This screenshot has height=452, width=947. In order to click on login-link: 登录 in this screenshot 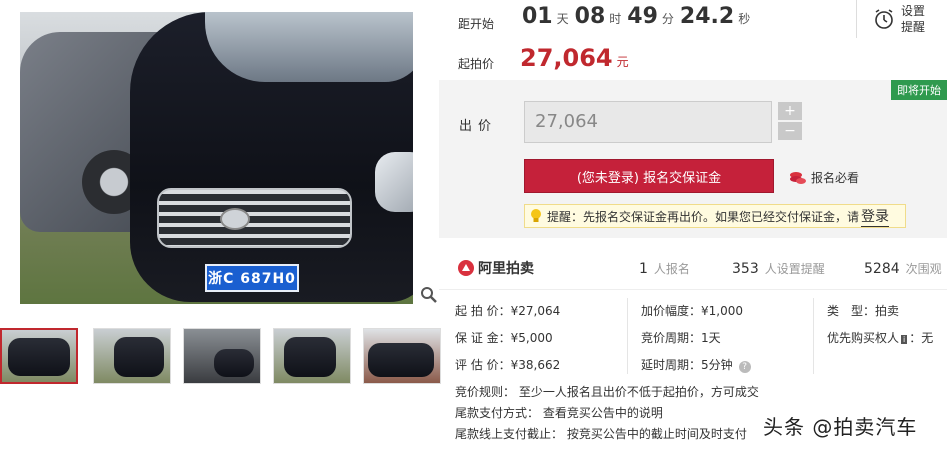, I will do `click(875, 216)`.